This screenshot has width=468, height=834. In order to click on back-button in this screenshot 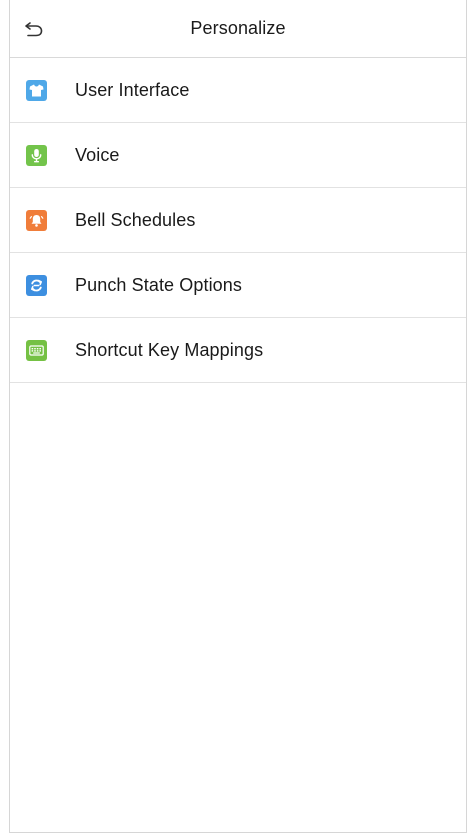, I will do `click(34, 29)`.